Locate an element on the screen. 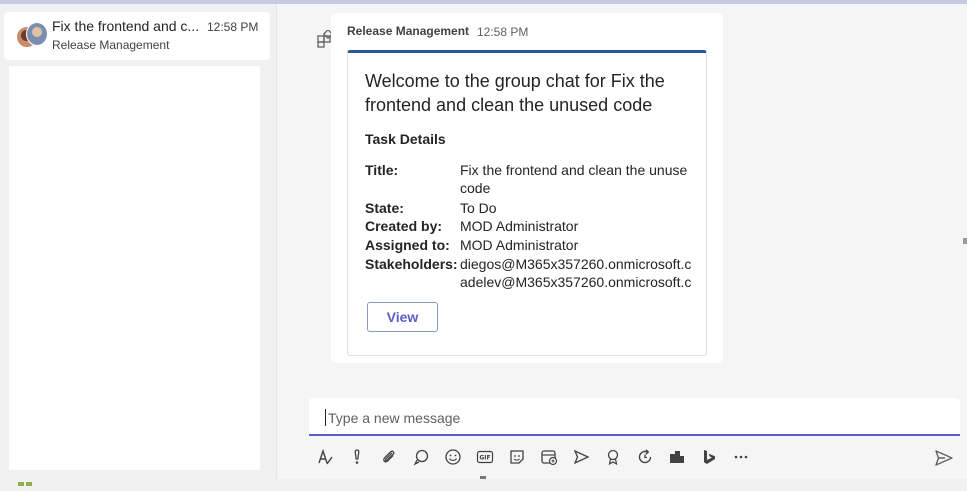 Image resolution: width=967 pixels, height=491 pixels. app-icon is located at coordinates (677, 457).